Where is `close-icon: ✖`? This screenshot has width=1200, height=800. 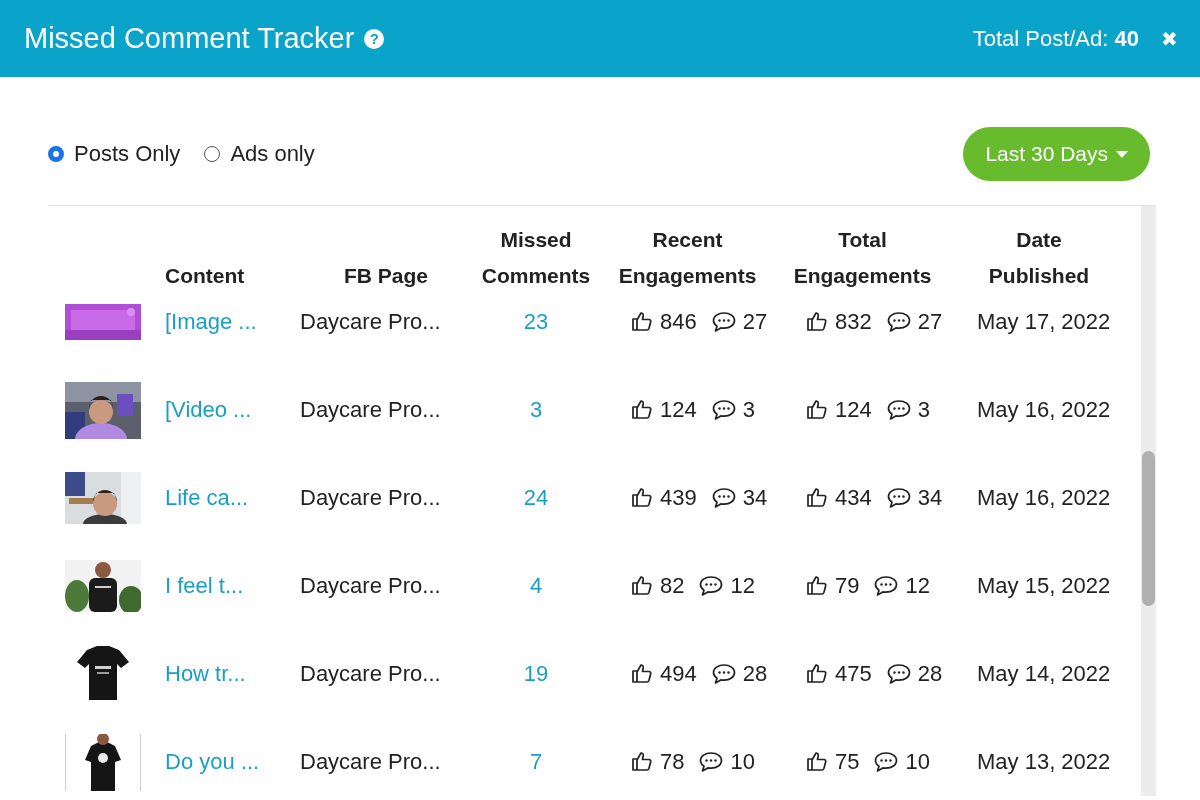 close-icon: ✖ is located at coordinates (1169, 38).